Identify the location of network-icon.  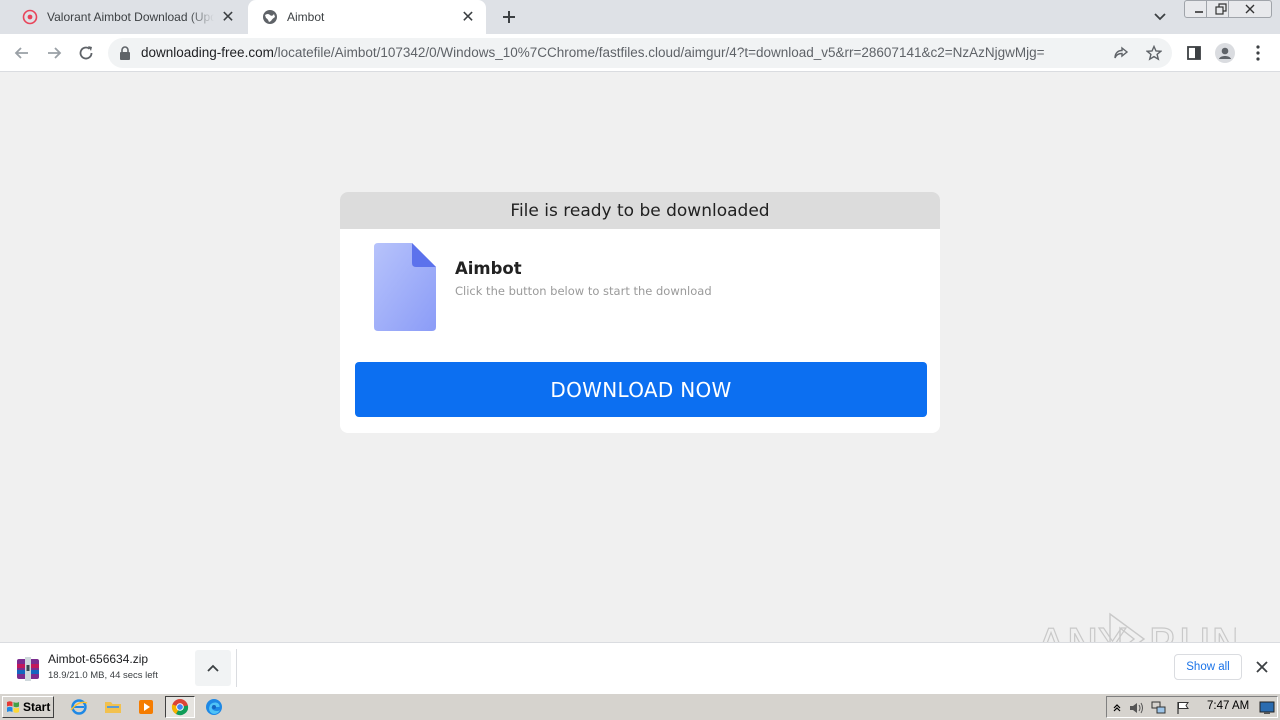
(1158, 707).